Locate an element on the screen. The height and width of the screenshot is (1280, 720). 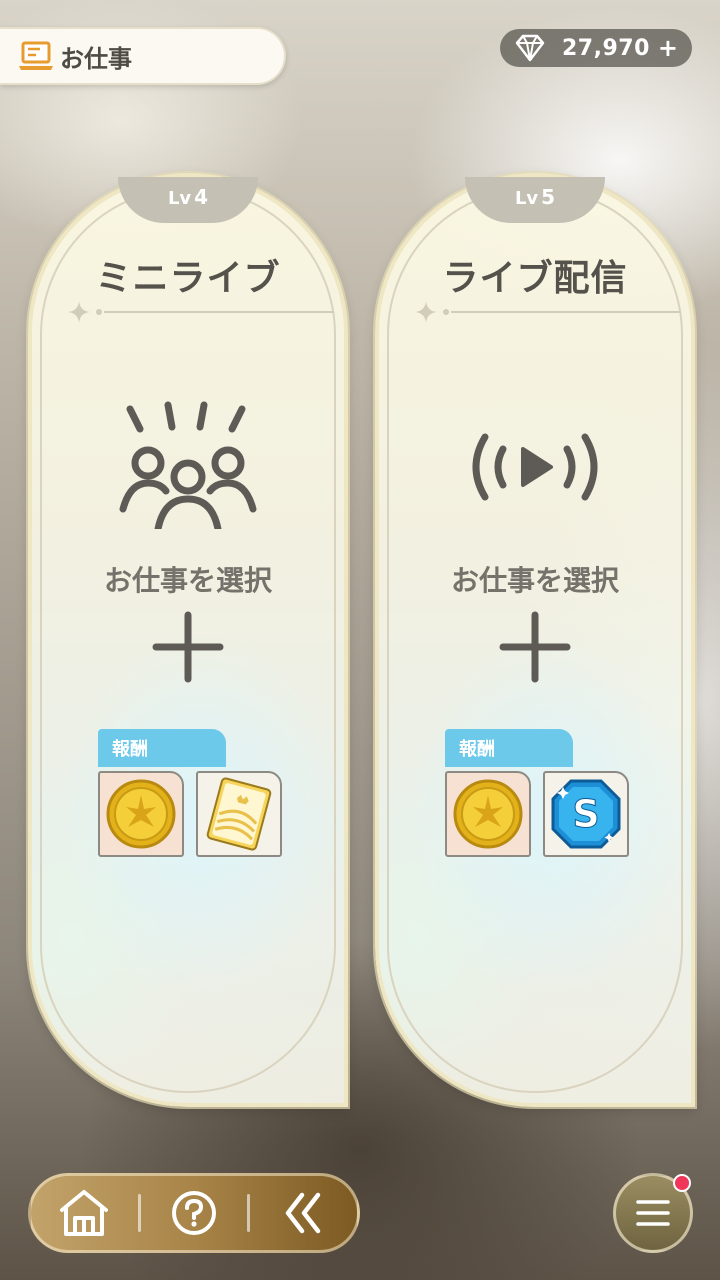
home-button is located at coordinates (84, 1213).